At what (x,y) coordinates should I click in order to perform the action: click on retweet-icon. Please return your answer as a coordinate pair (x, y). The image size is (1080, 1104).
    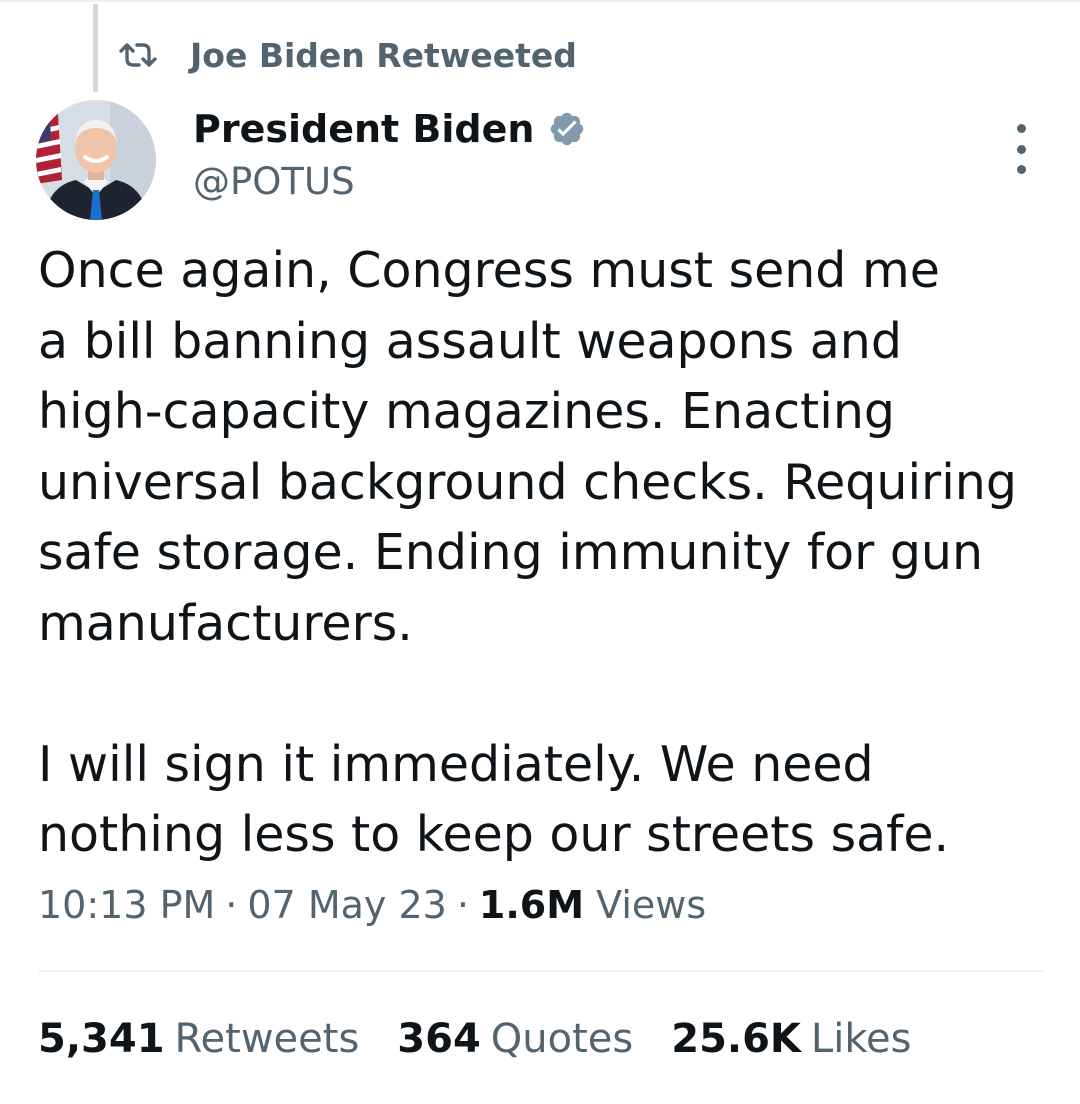
    Looking at the image, I should click on (138, 55).